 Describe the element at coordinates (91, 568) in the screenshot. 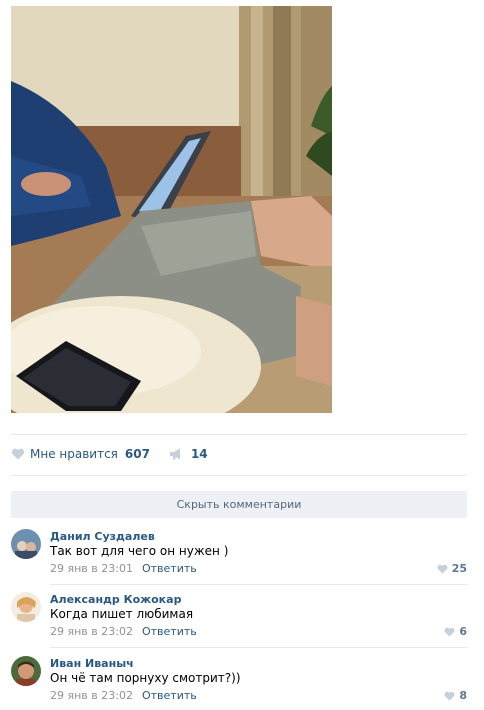

I see `comment-date: 29 янв в 23:01` at that location.